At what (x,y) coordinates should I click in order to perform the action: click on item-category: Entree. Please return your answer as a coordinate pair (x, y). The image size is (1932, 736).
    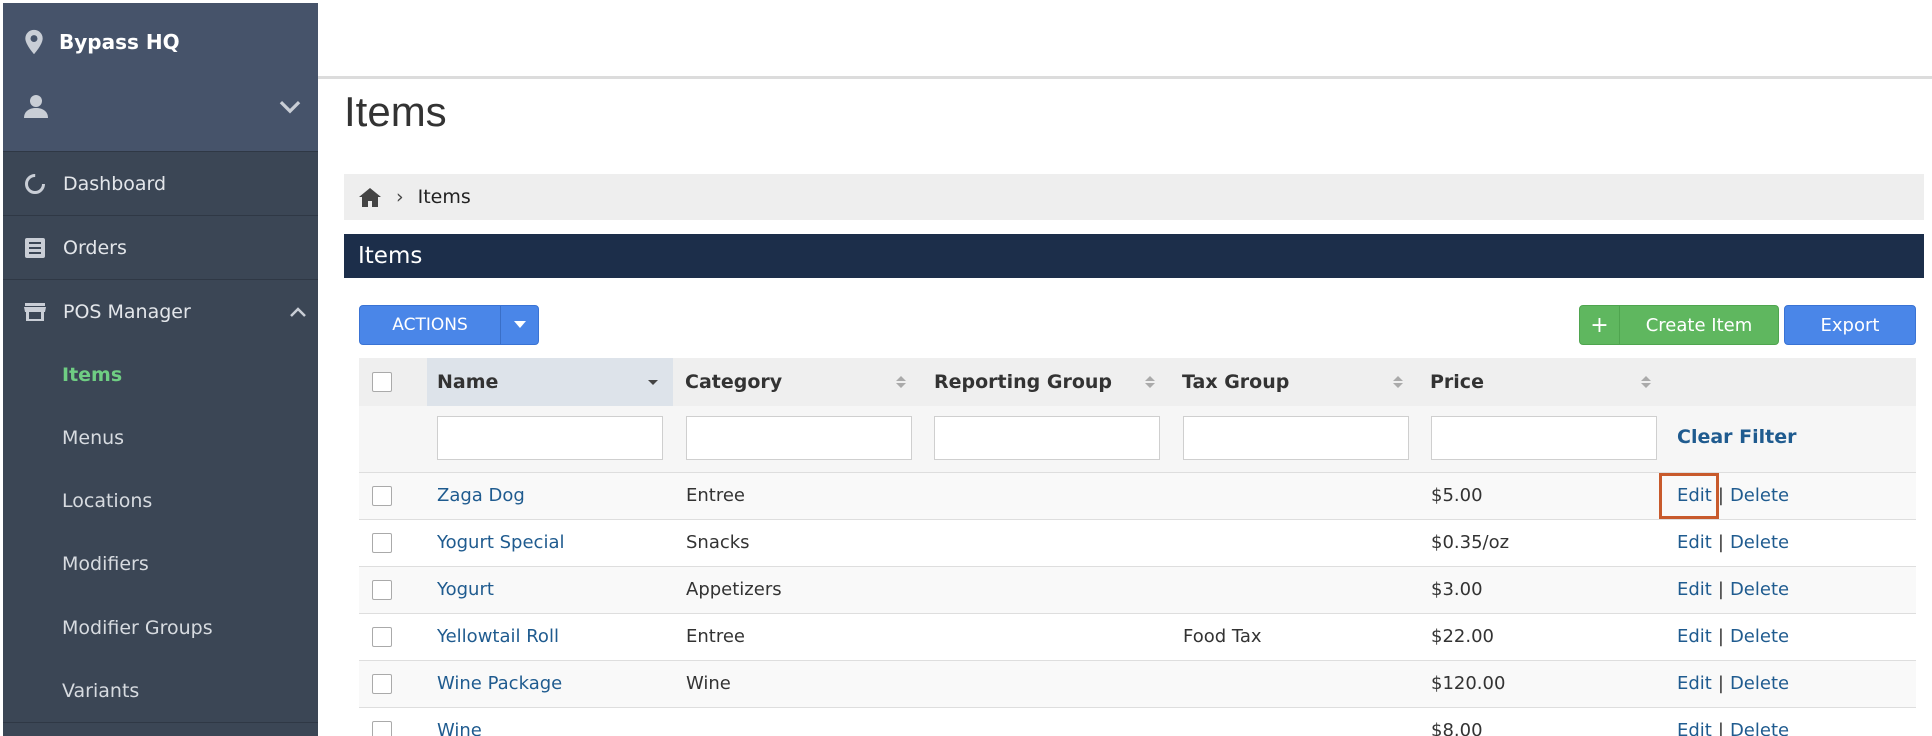
    Looking at the image, I should click on (715, 495).